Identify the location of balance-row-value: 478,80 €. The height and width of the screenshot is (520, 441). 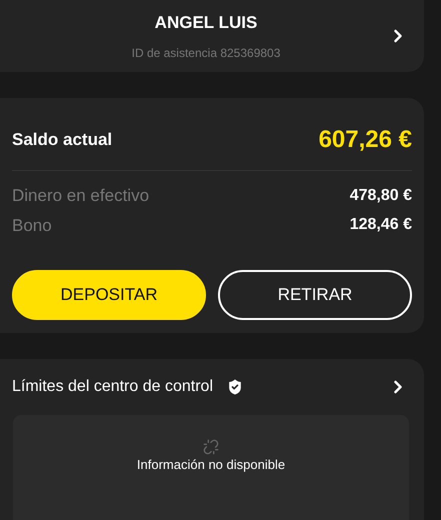
(381, 196).